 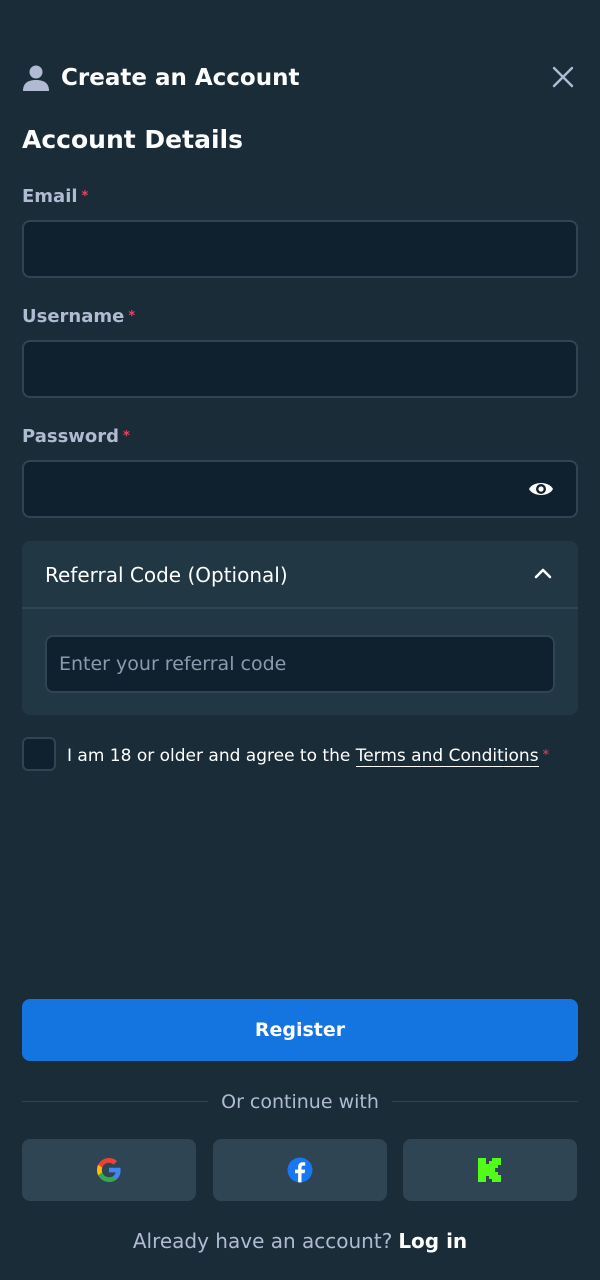 I want to click on referral-toggle: Referral Code (Optional), so click(x=300, y=575).